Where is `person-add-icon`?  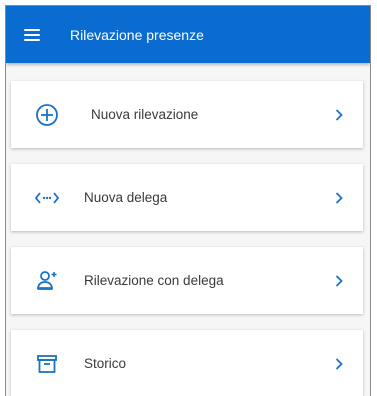
person-add-icon is located at coordinates (47, 281).